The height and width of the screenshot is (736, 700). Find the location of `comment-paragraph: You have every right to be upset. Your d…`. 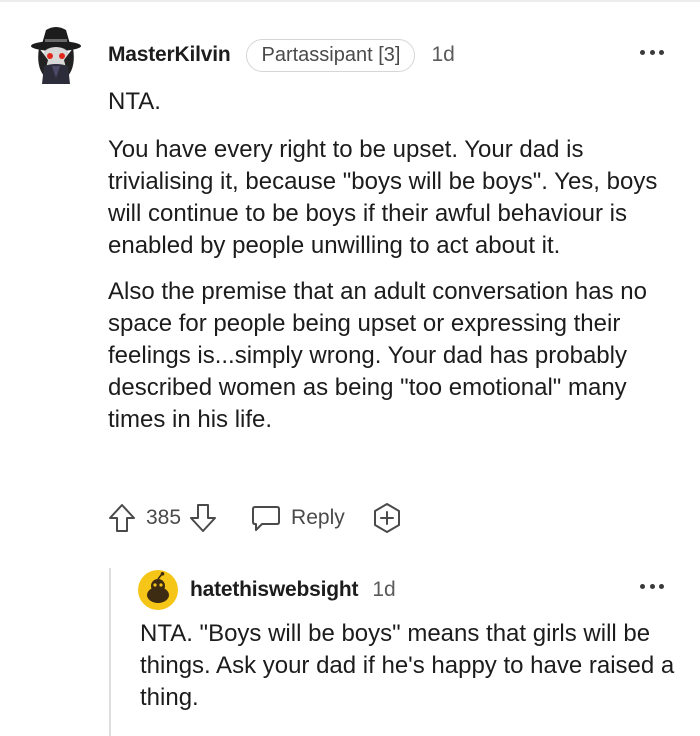

comment-paragraph: You have every right to be upset. Your d… is located at coordinates (383, 197).